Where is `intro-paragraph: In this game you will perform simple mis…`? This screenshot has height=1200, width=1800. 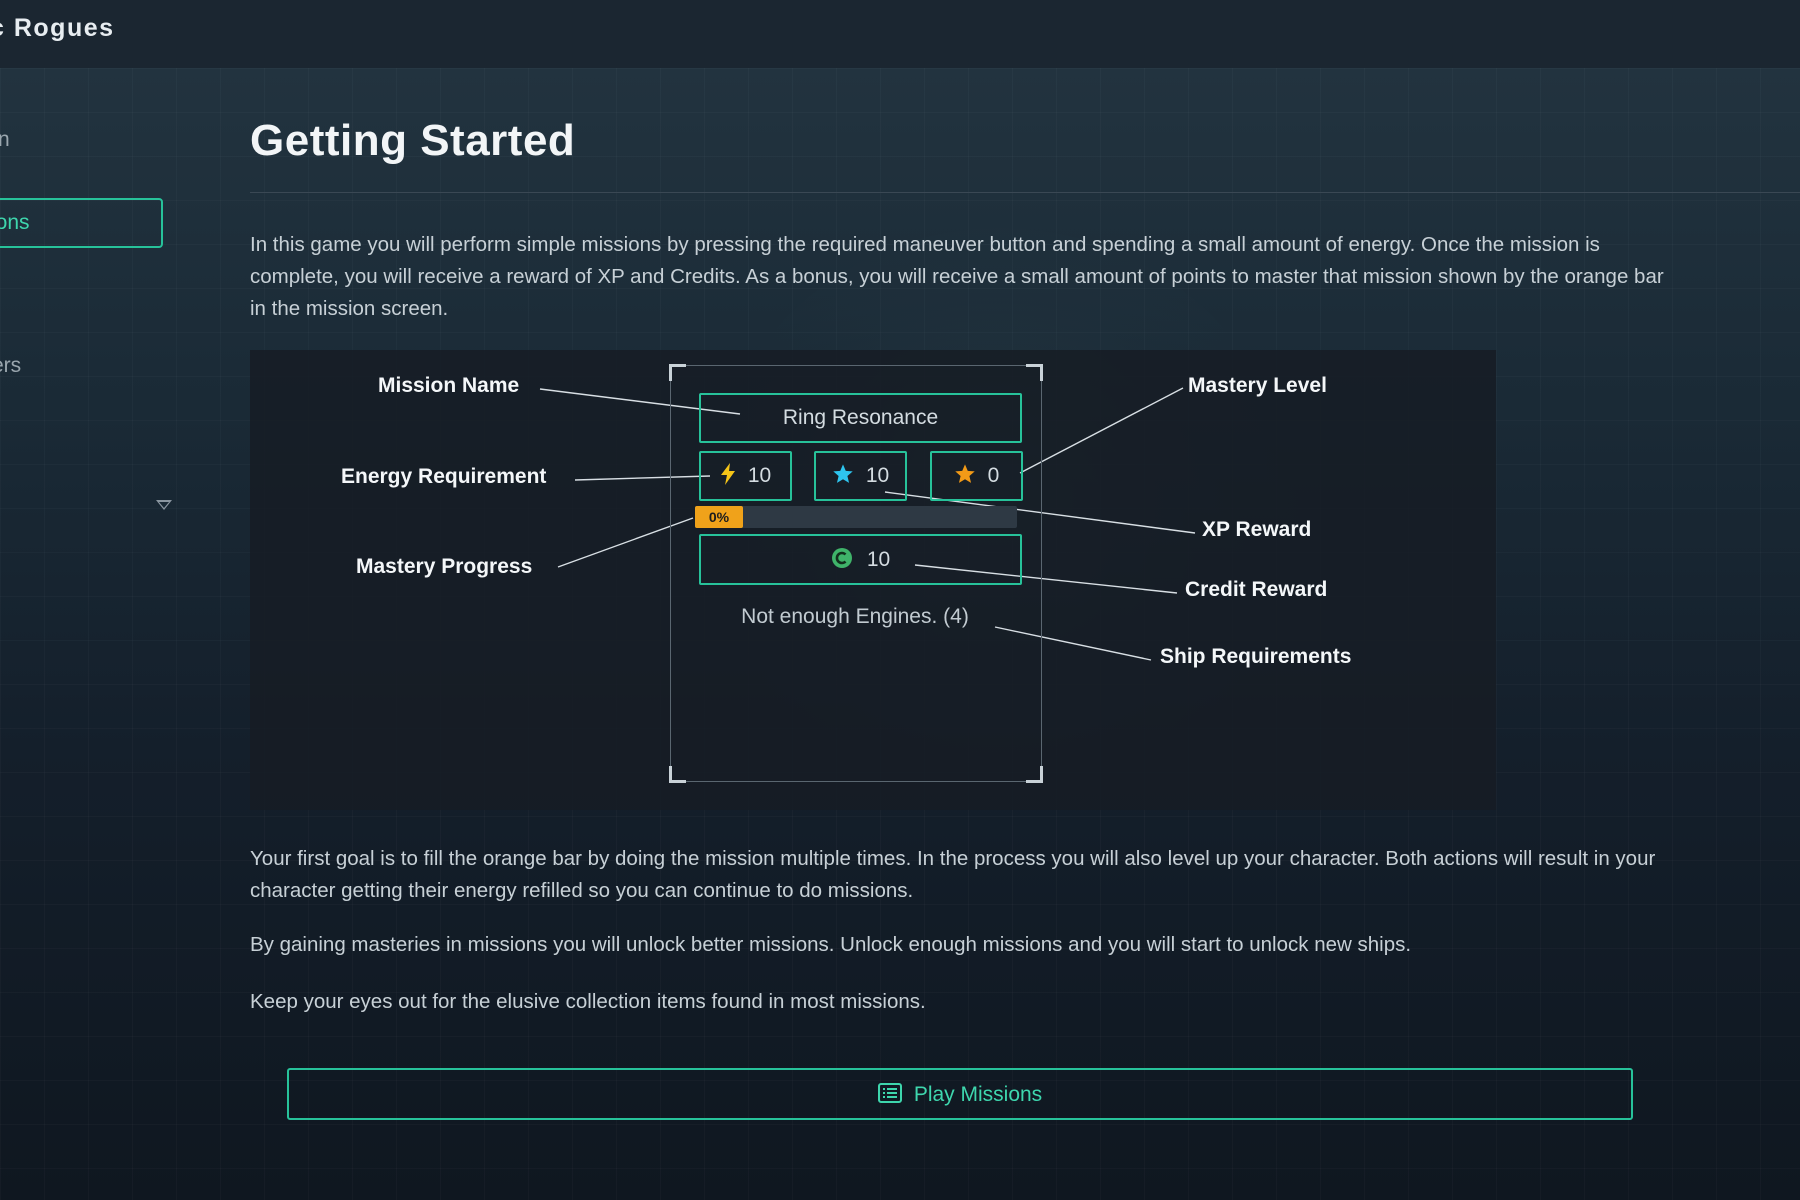
intro-paragraph: In this game you will perform simple mis… is located at coordinates (957, 276).